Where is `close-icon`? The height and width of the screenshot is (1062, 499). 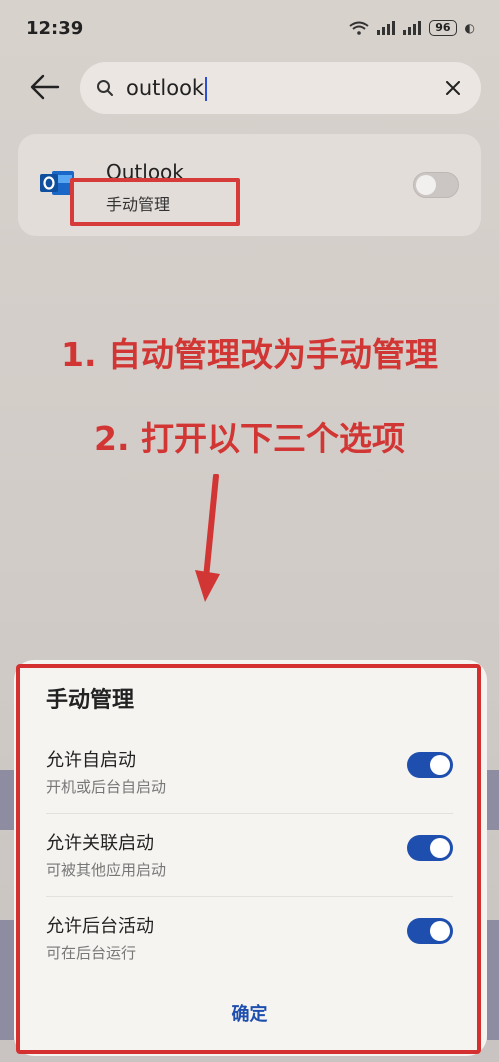
close-icon is located at coordinates (453, 88).